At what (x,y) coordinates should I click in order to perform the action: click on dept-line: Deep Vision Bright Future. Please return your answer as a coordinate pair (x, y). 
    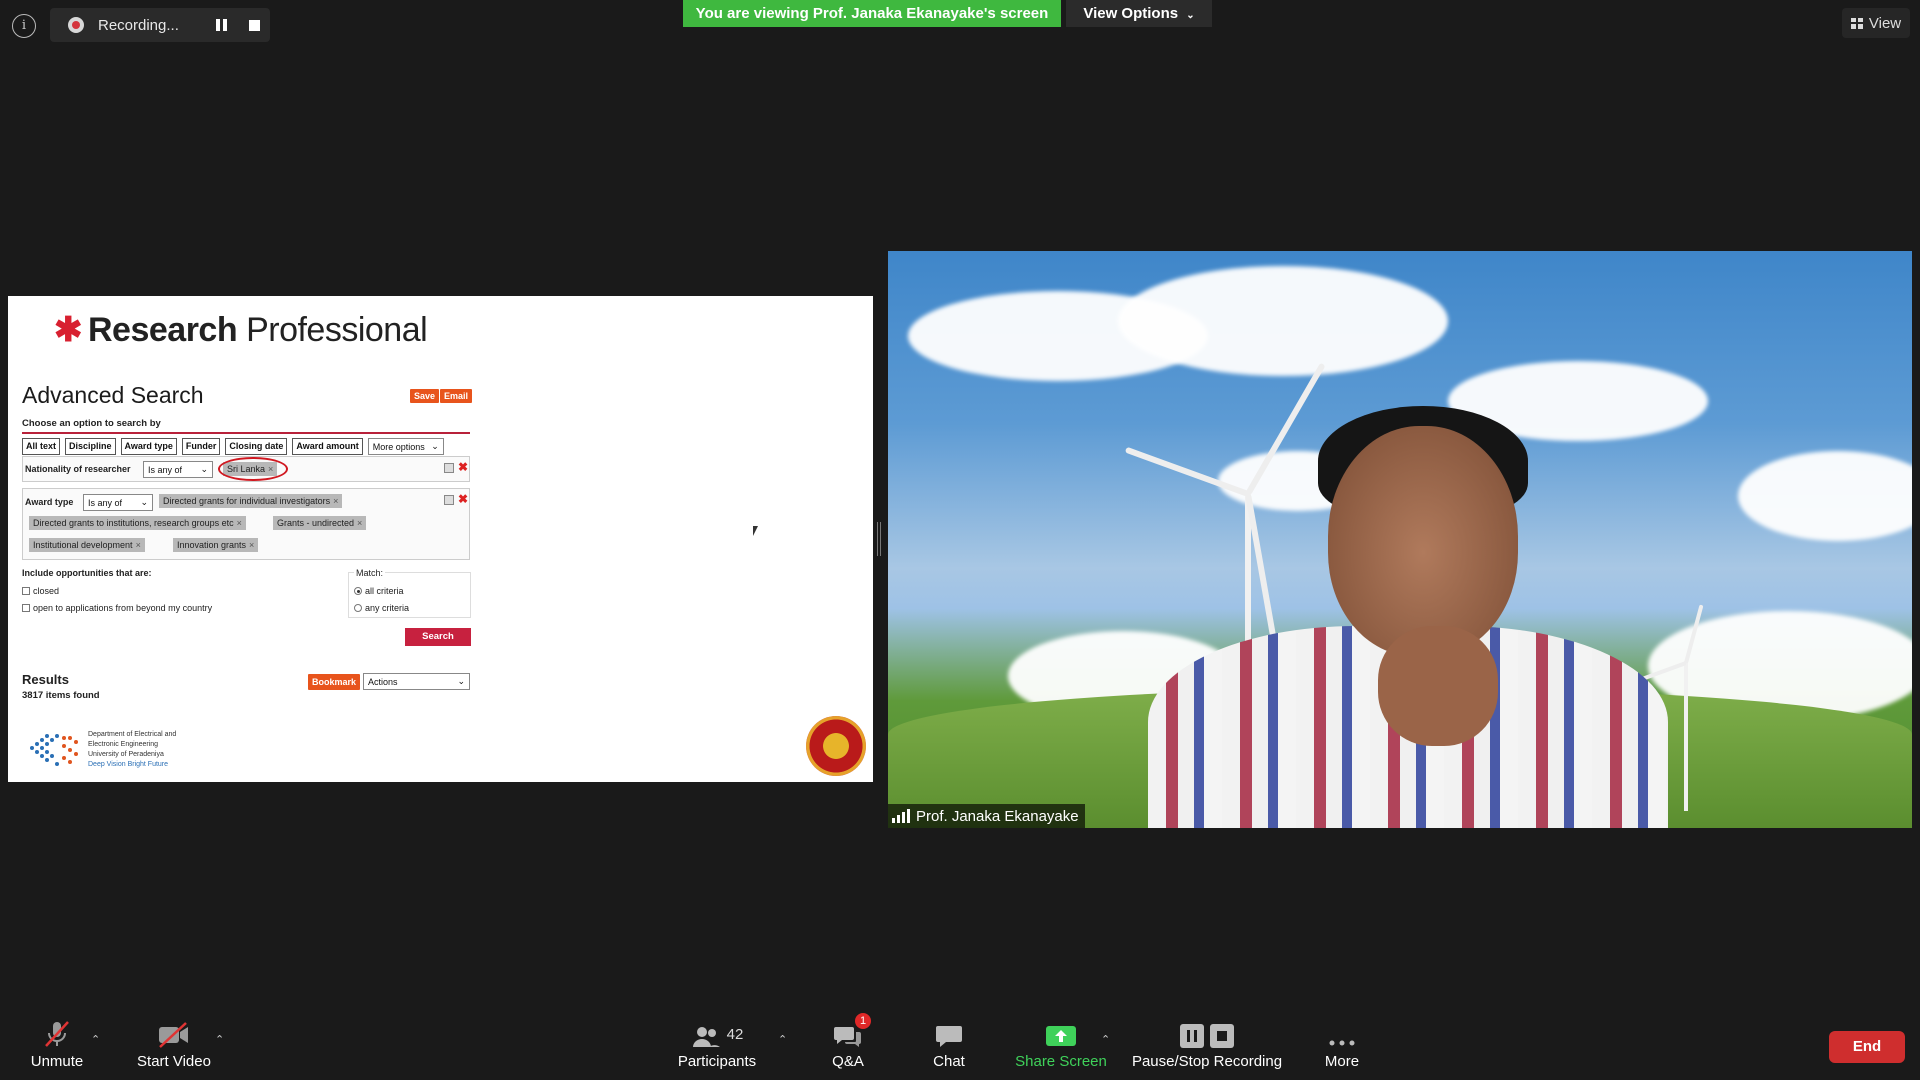
    Looking at the image, I should click on (128, 764).